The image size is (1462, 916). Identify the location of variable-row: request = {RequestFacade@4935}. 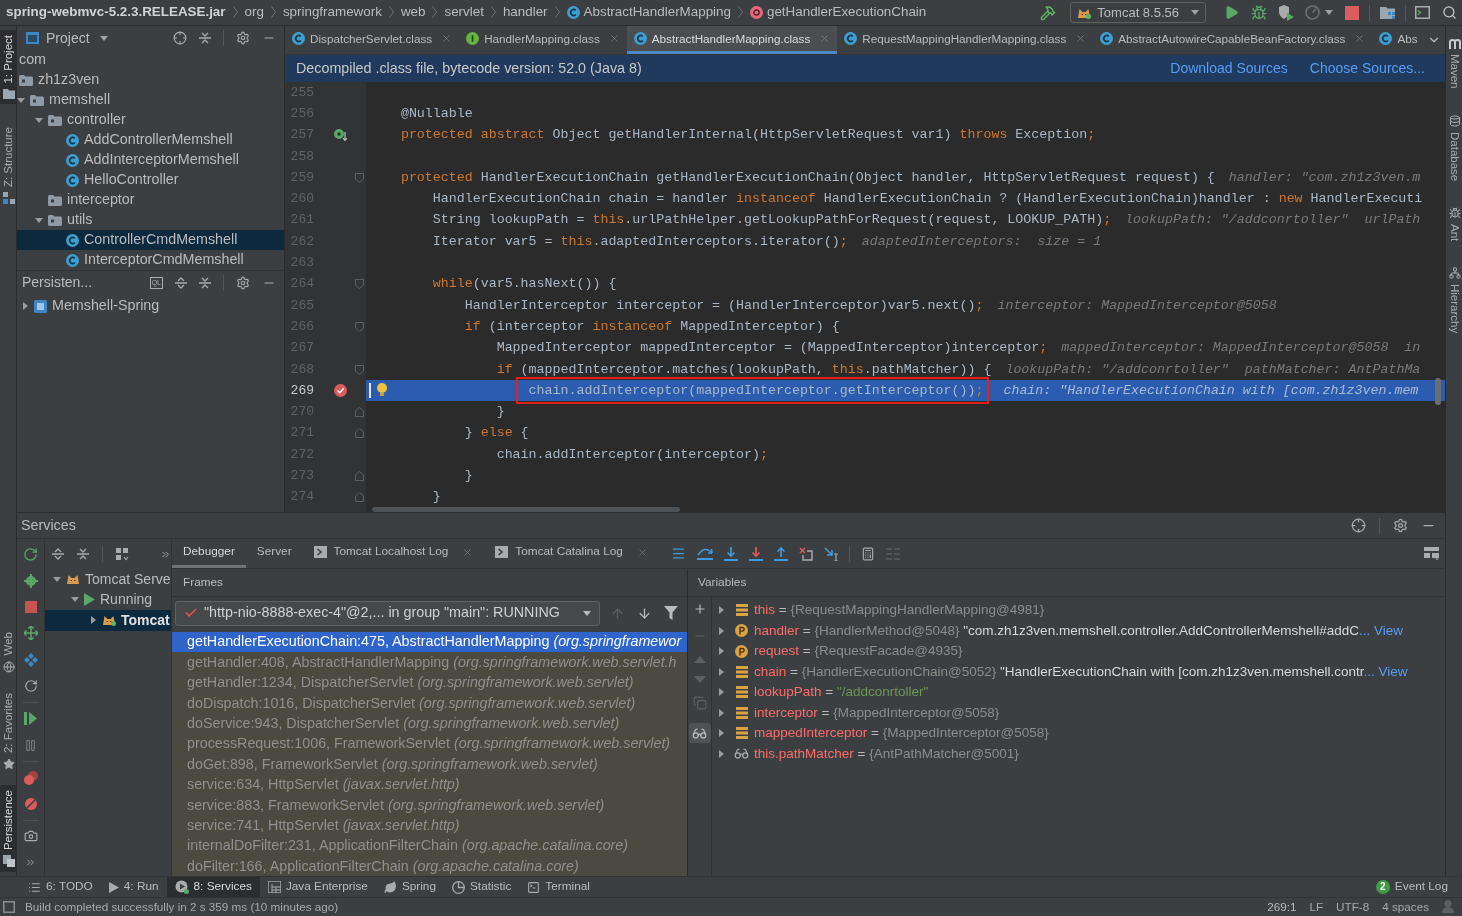
(1078, 651).